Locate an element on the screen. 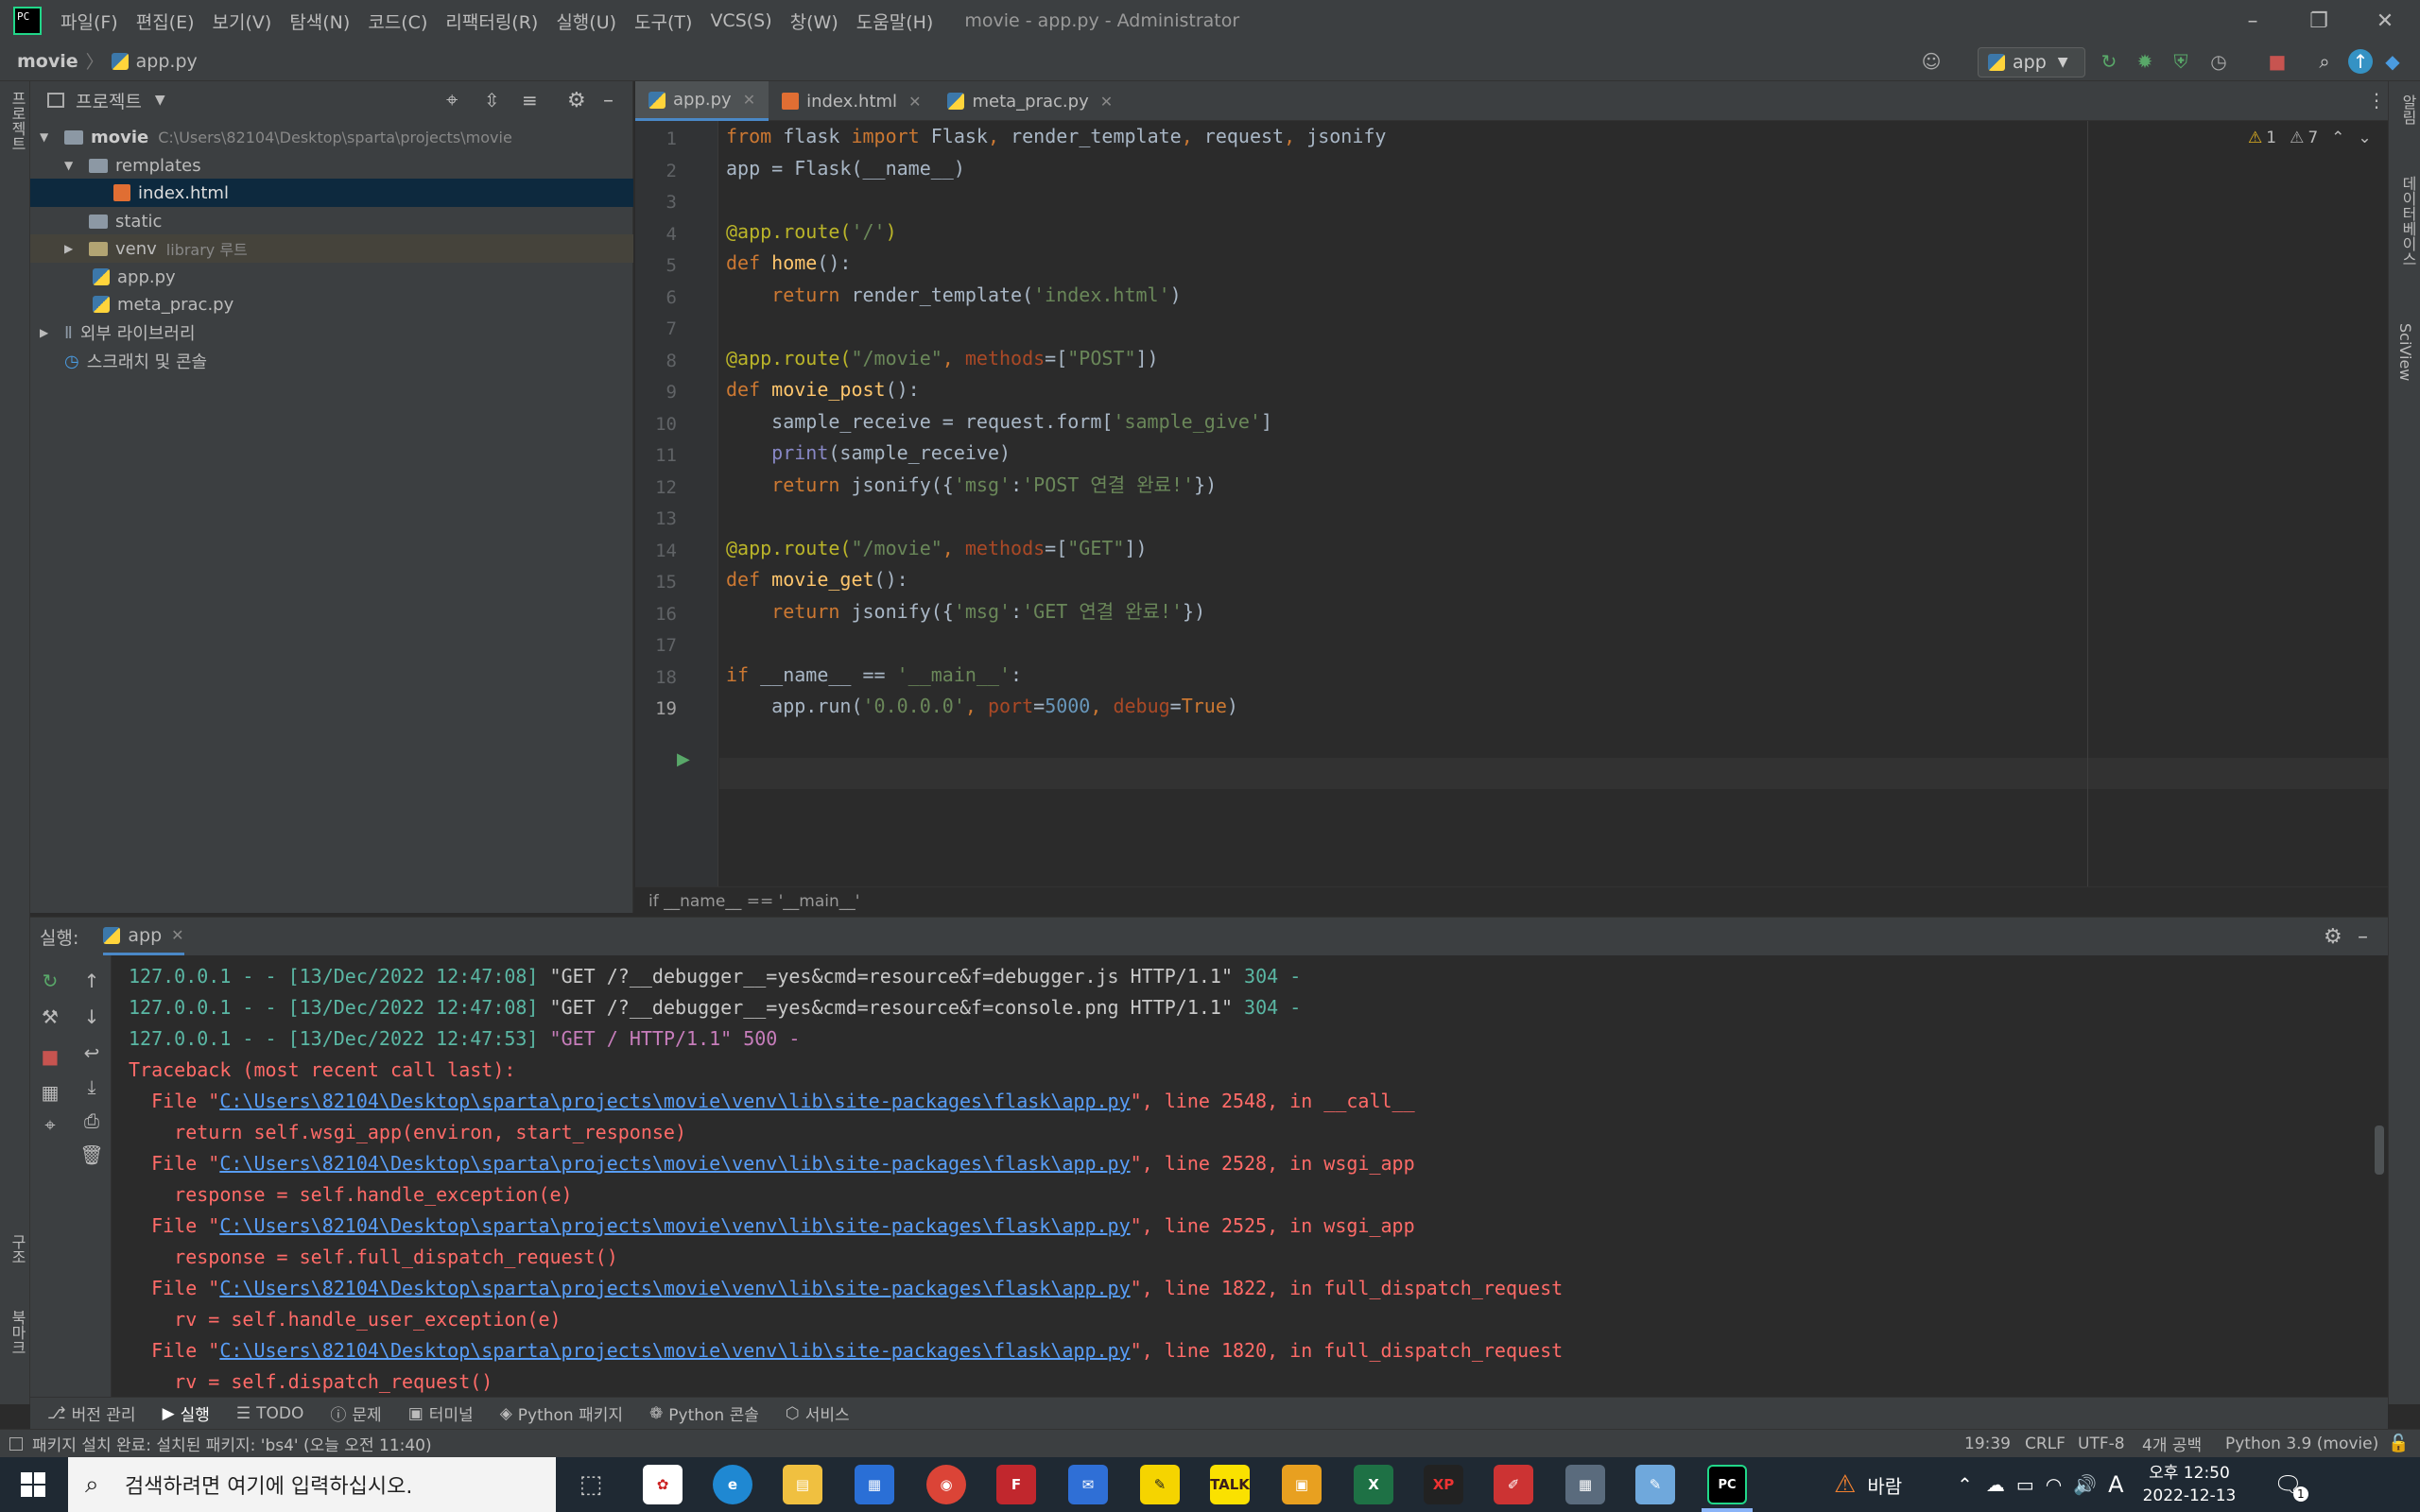  hide-panel-icon: – is located at coordinates (608, 100).